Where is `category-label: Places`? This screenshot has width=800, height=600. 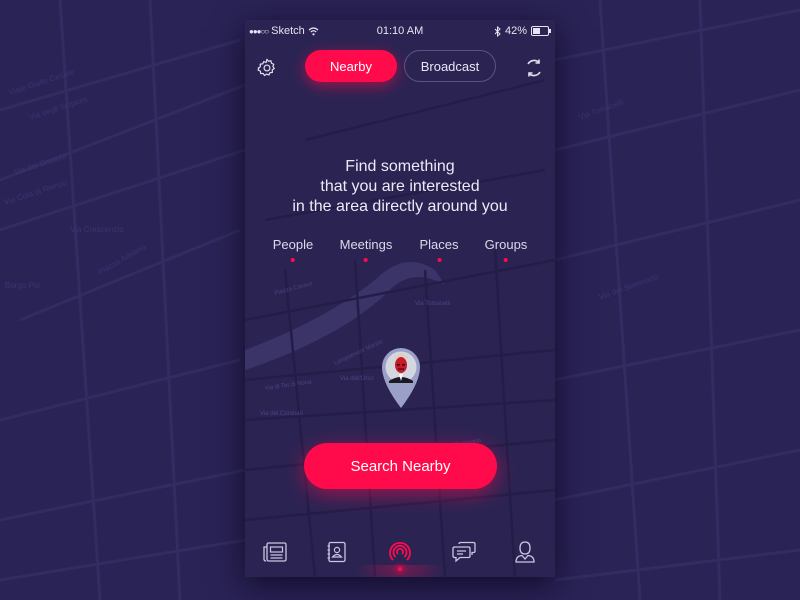
category-label: Places is located at coordinates (439, 244).